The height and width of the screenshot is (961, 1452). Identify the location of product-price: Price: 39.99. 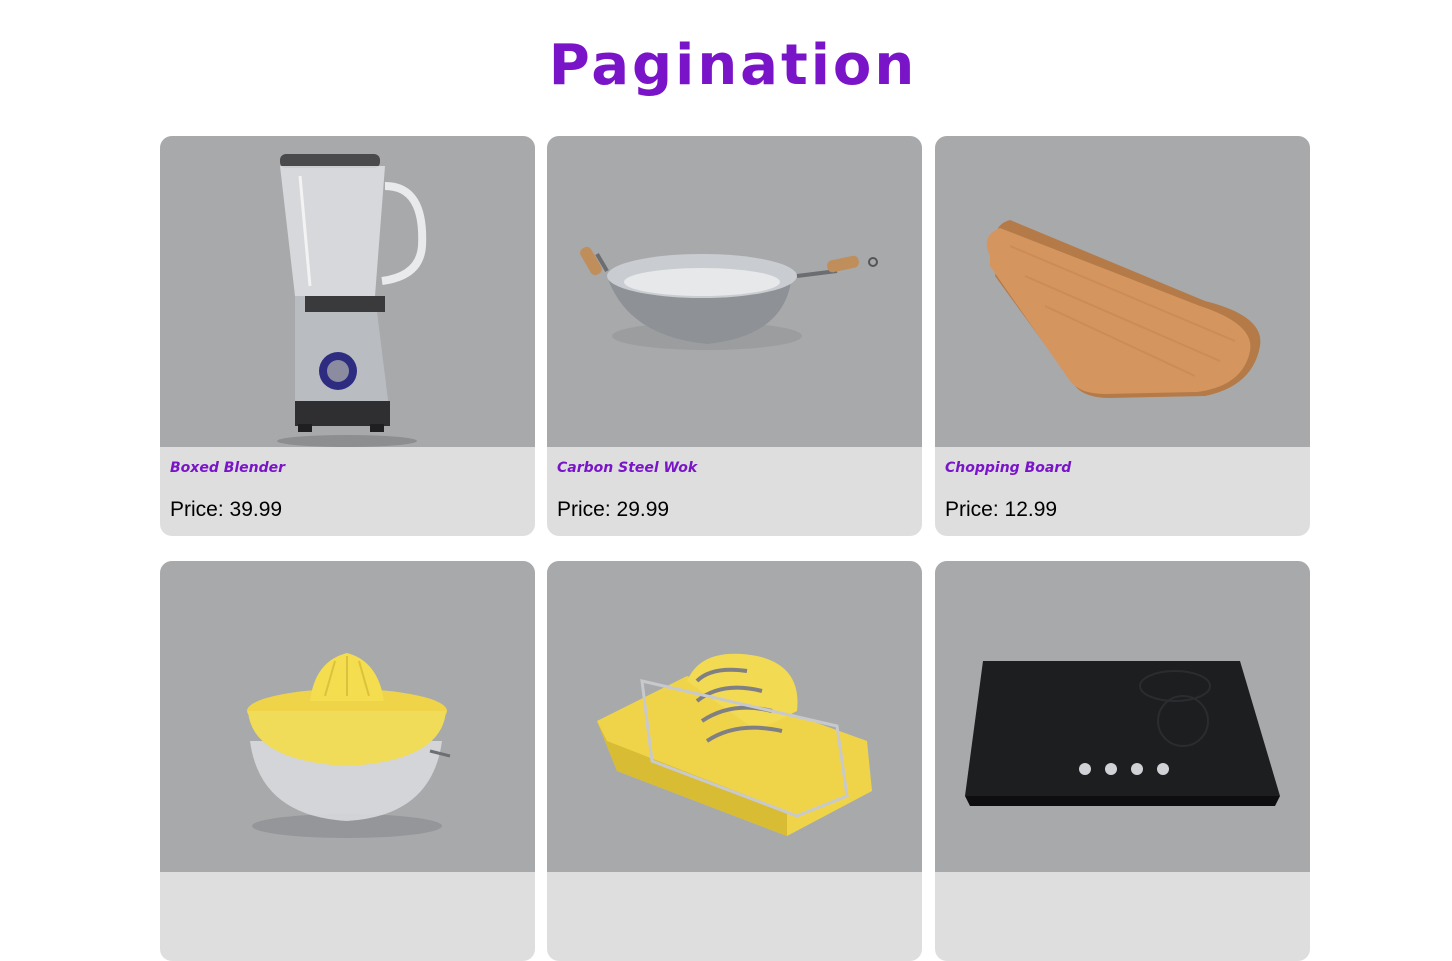
(226, 509).